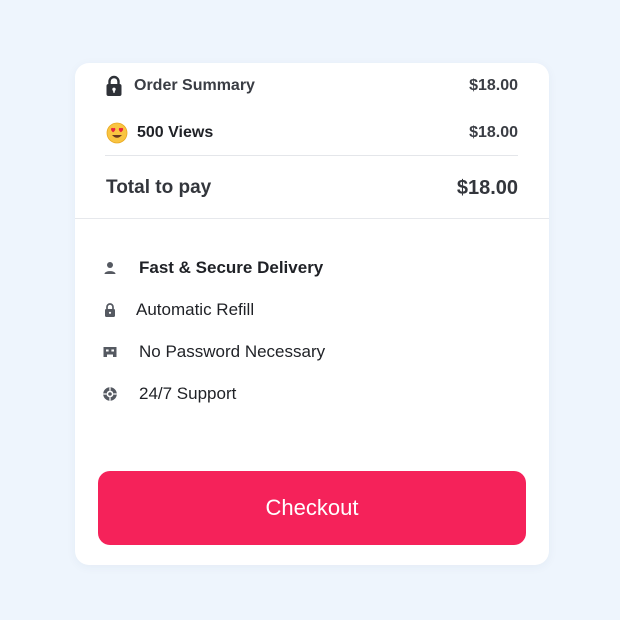  I want to click on person-icon, so click(110, 268).